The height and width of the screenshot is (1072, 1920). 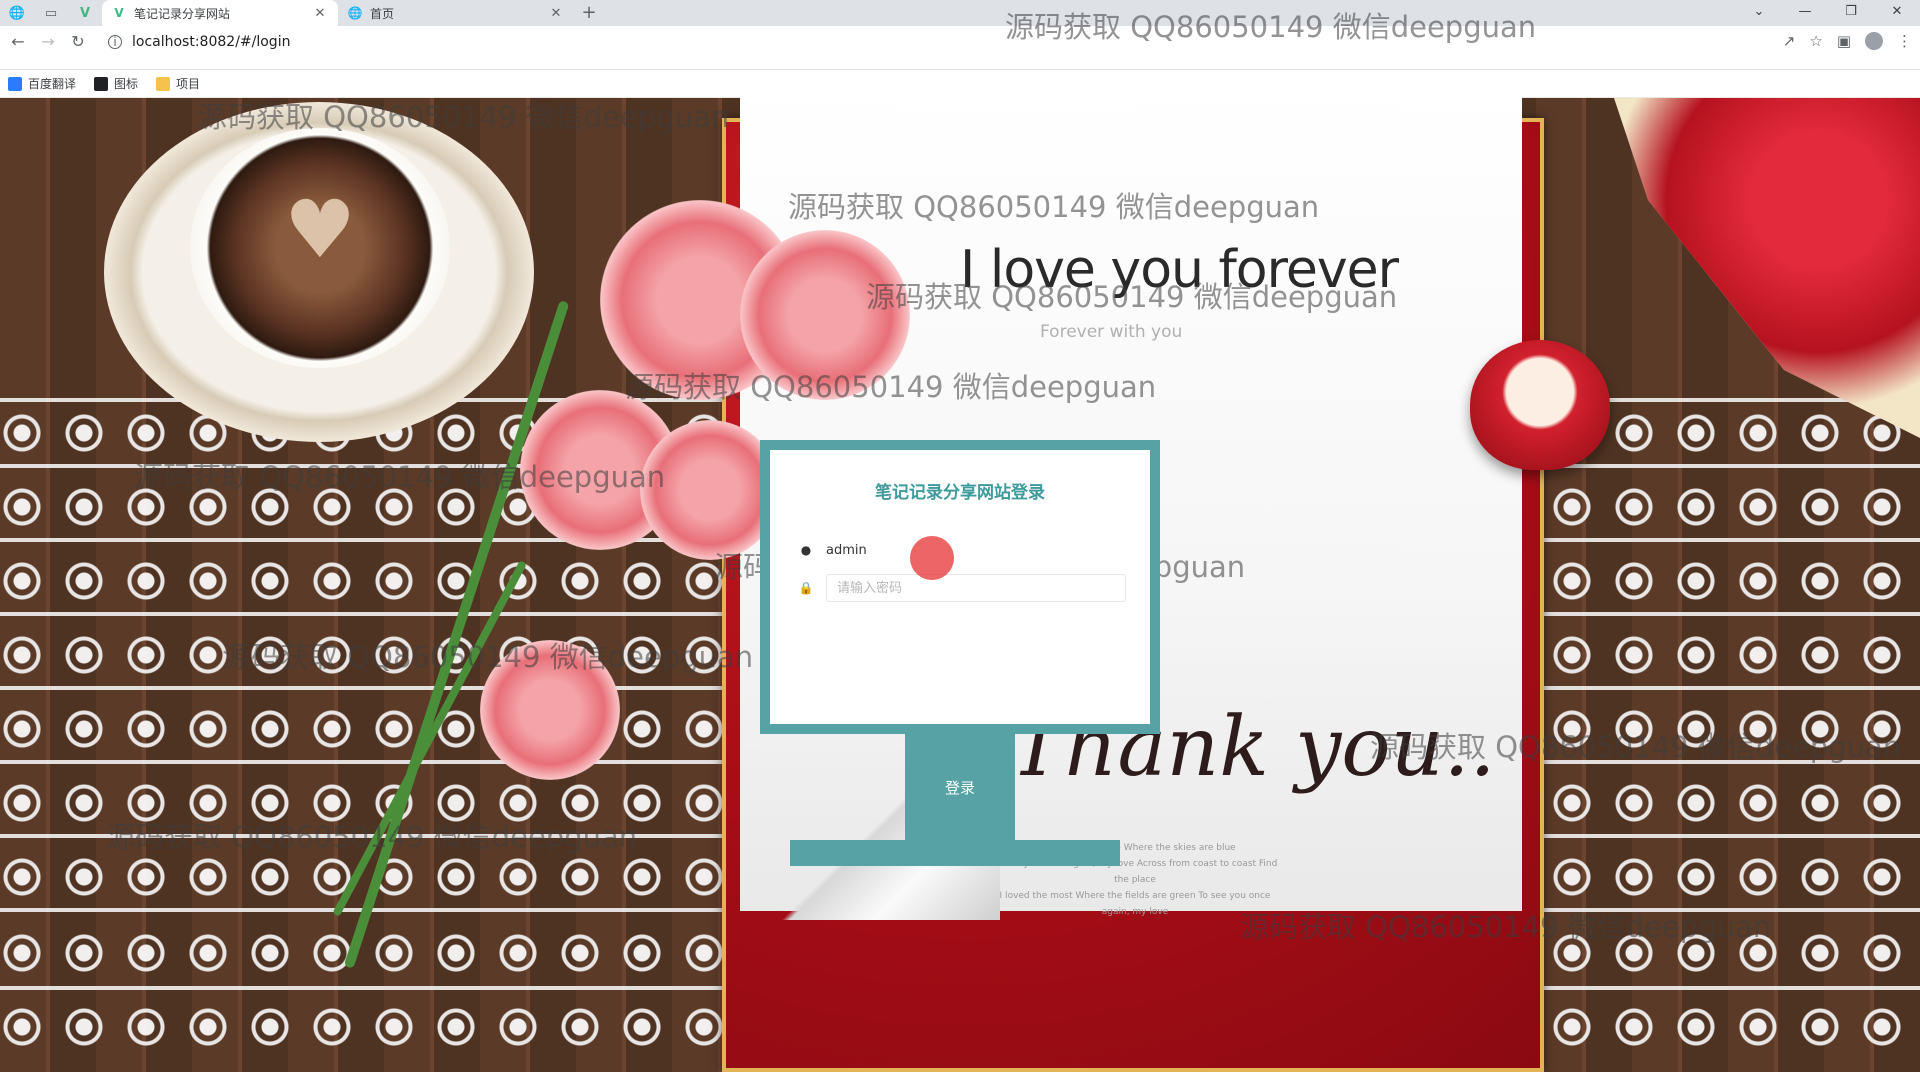 What do you see at coordinates (1805, 13) in the screenshot?
I see `minimize-button: —` at bounding box center [1805, 13].